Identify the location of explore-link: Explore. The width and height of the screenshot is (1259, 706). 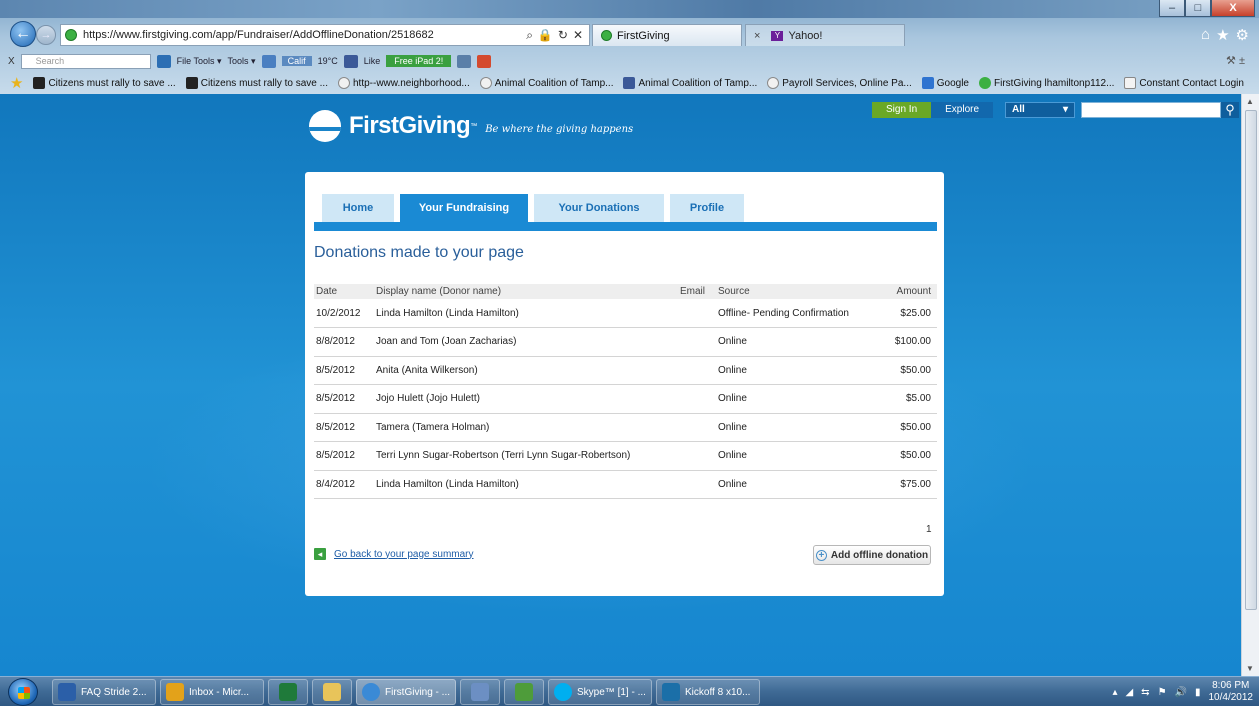
(962, 110).